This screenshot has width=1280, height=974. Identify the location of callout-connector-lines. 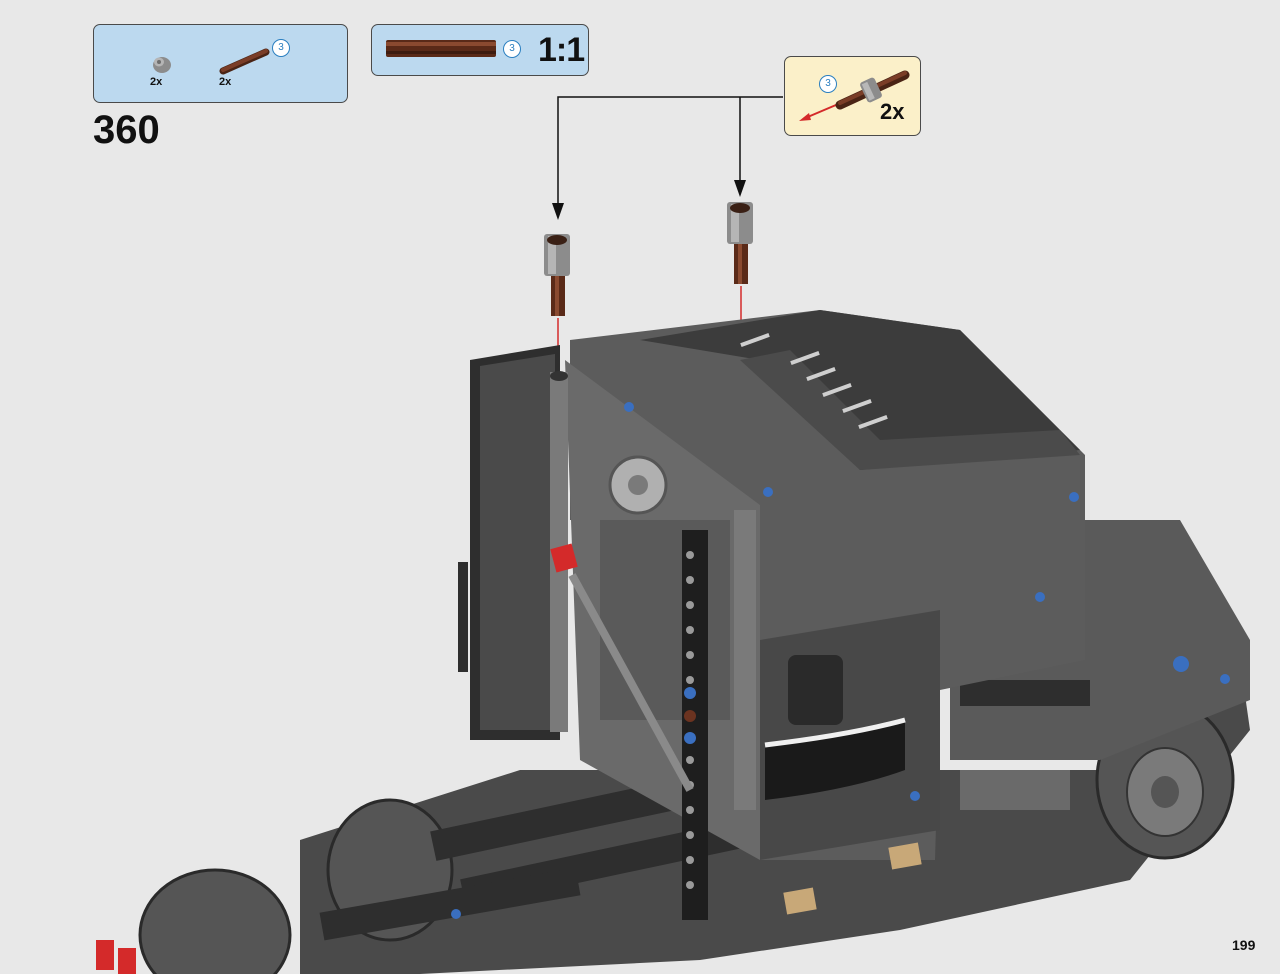
(670, 150).